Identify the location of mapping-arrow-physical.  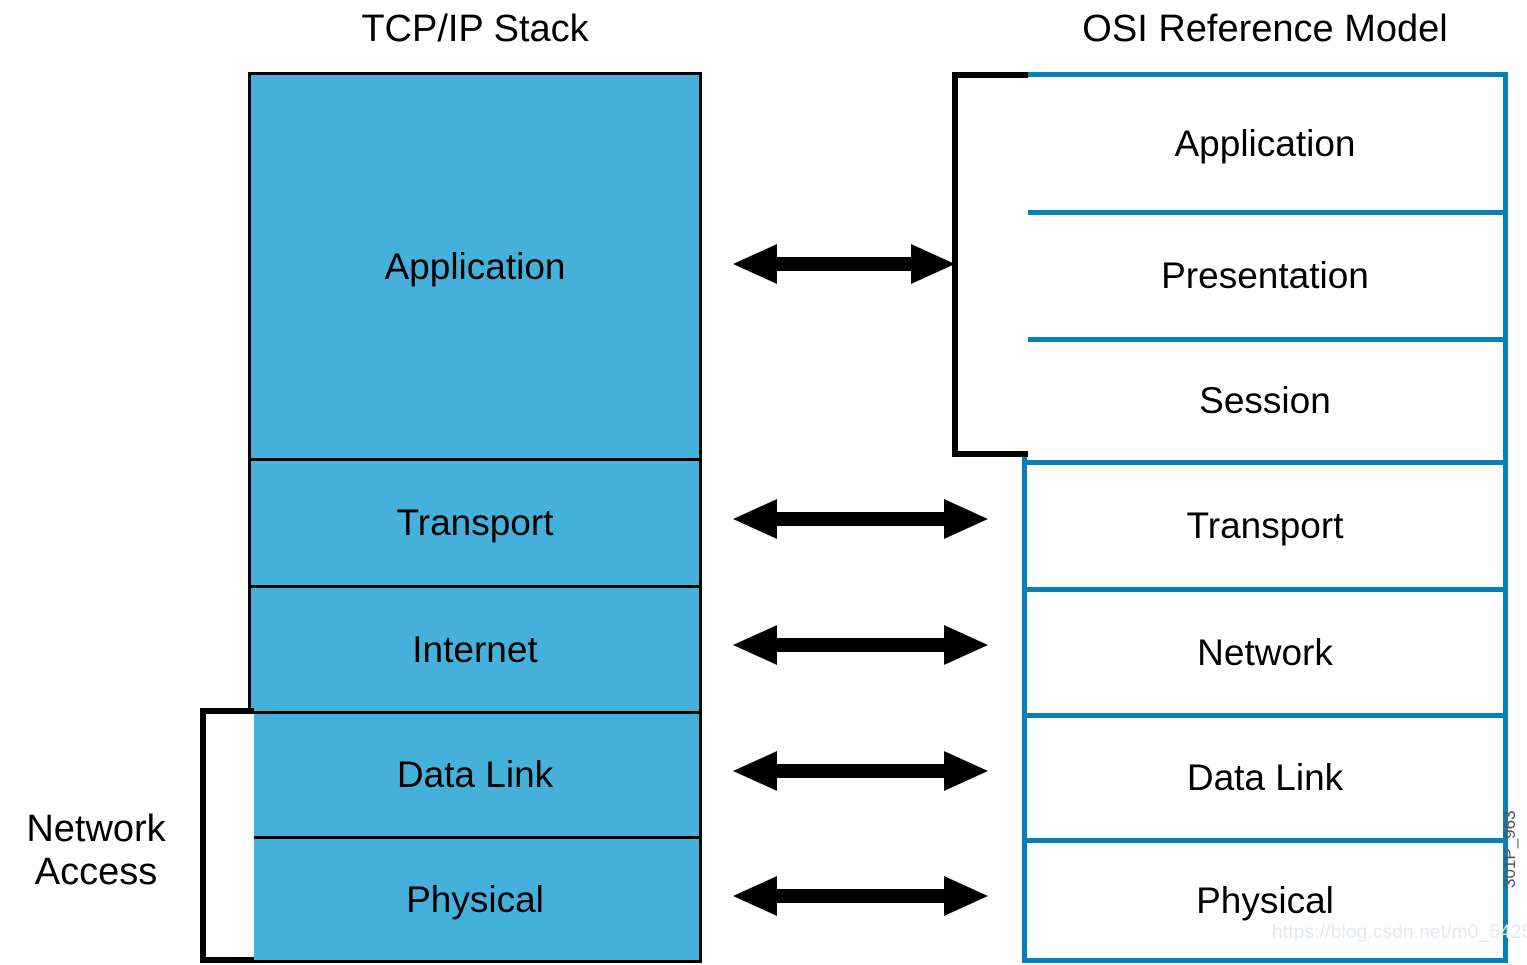
(860, 896).